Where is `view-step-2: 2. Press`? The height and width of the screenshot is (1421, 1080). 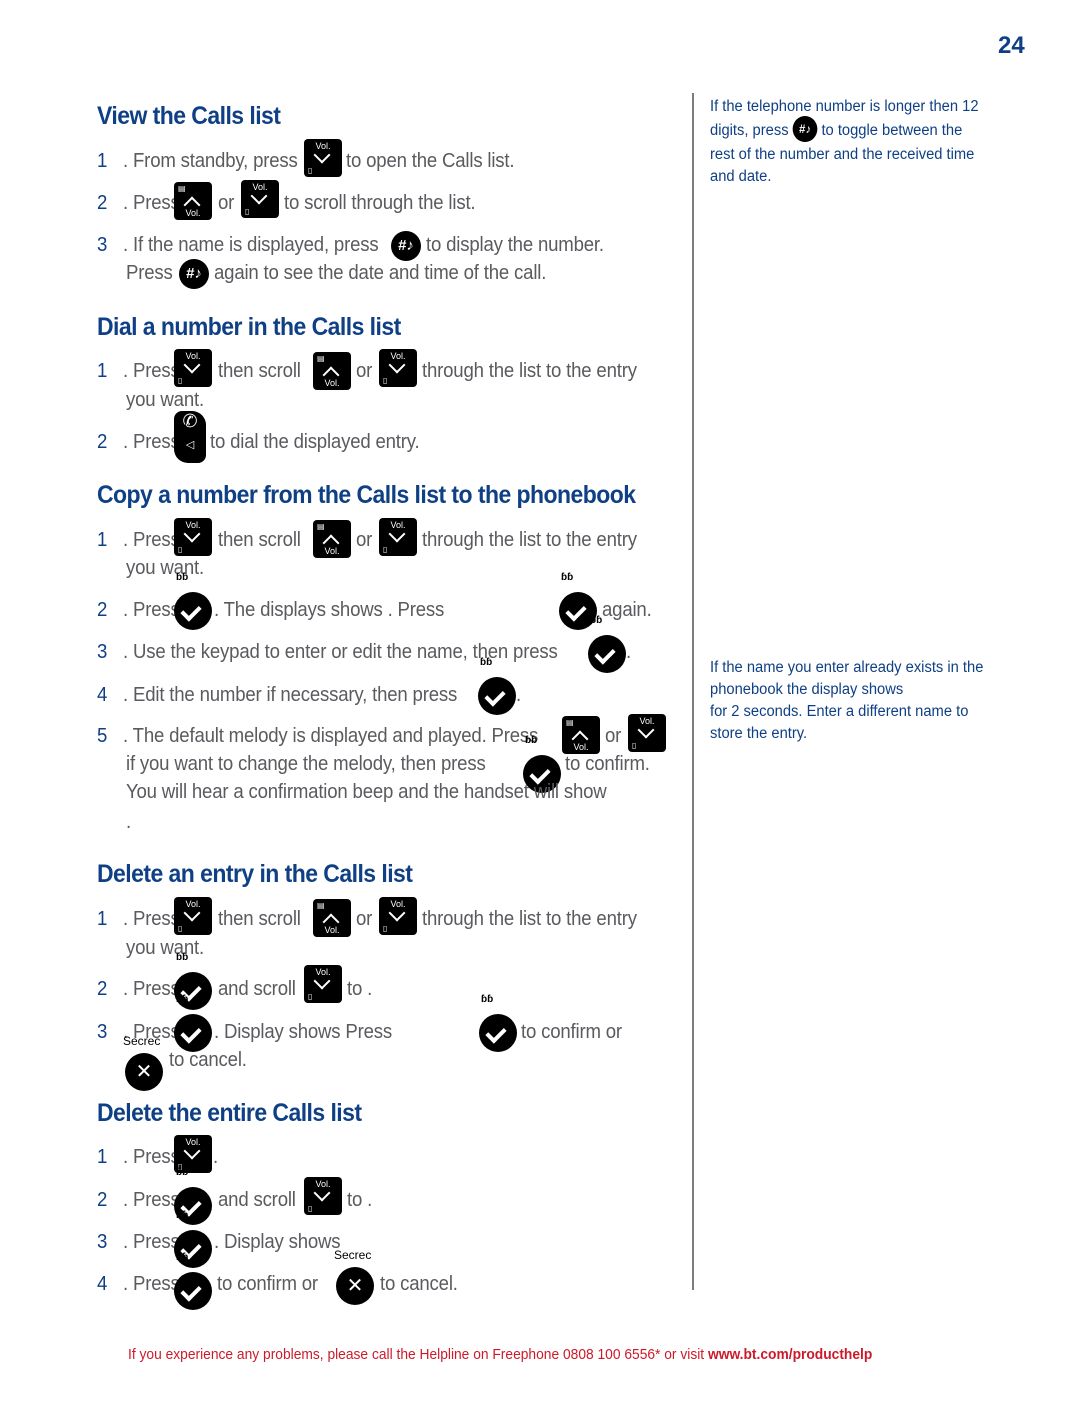
view-step-2: 2. Press is located at coordinates (138, 203).